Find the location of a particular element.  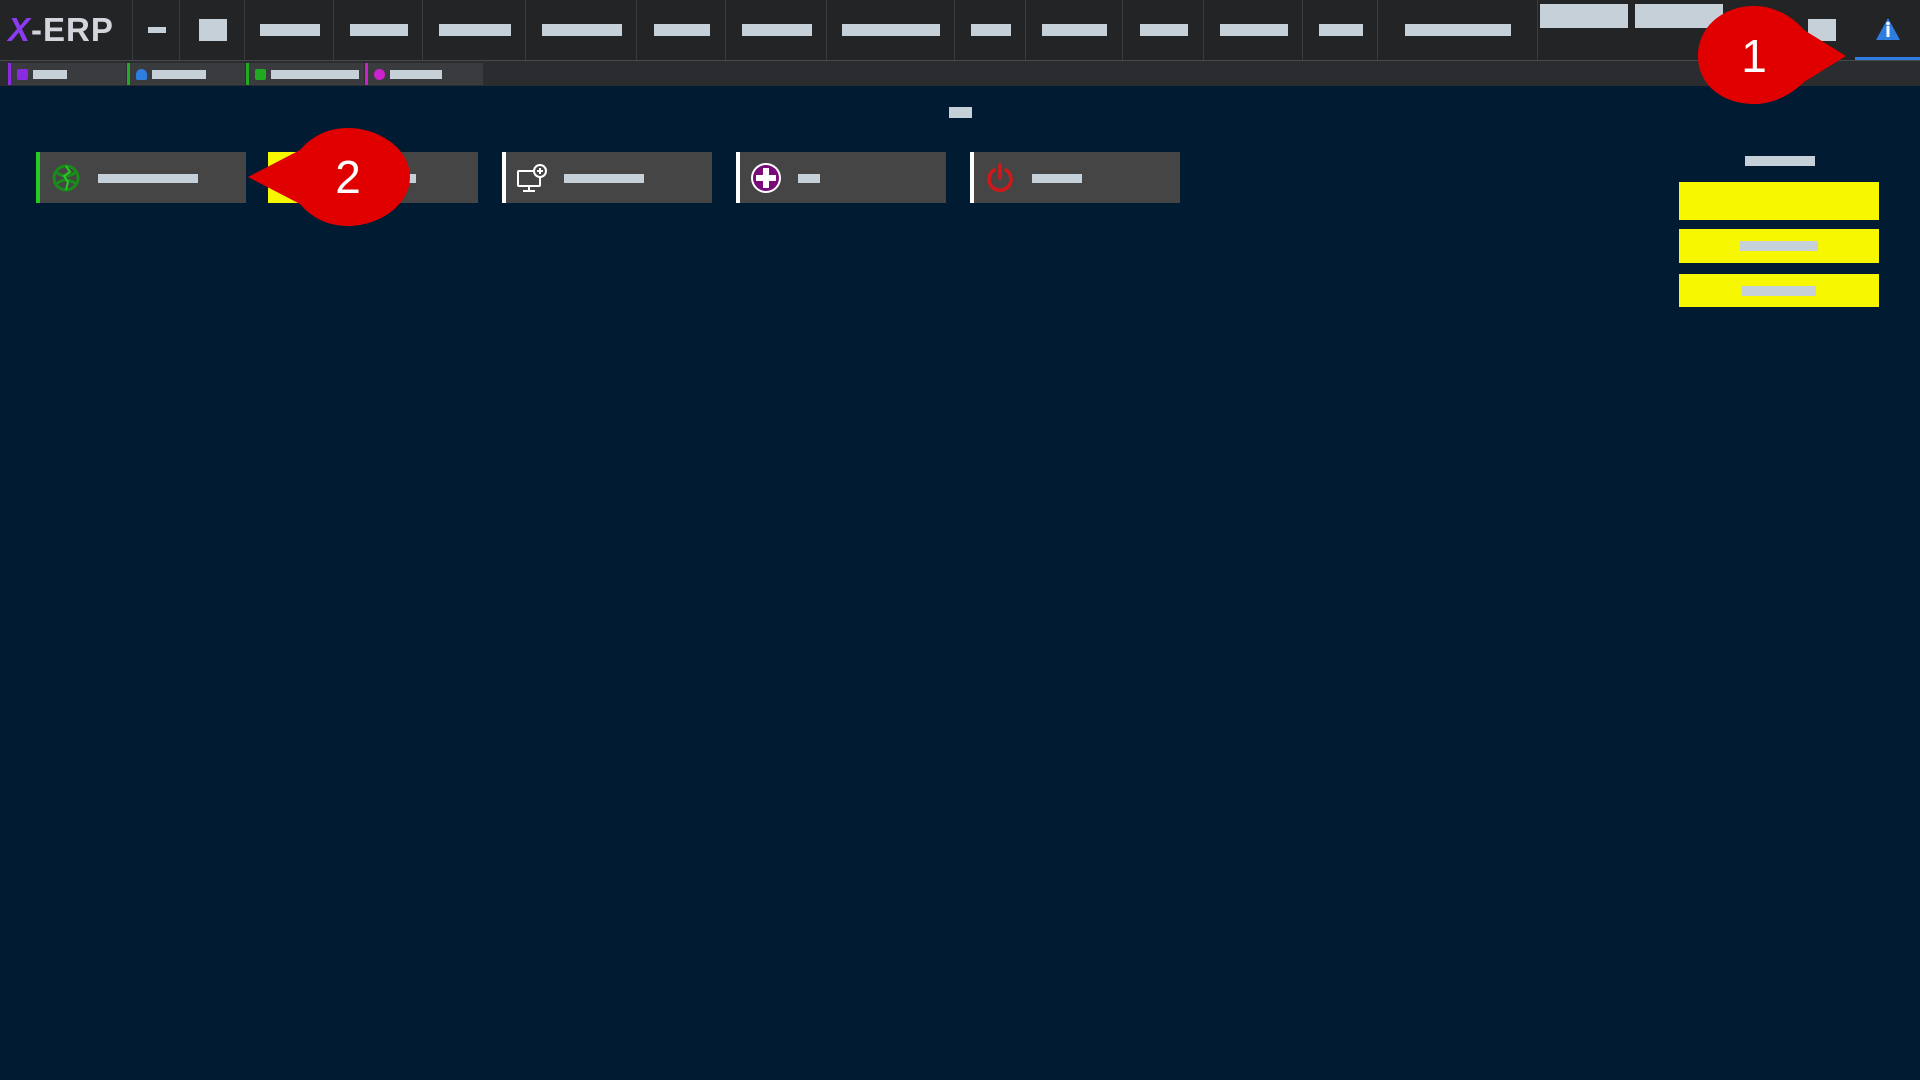

info-icon is located at coordinates (1887, 28).